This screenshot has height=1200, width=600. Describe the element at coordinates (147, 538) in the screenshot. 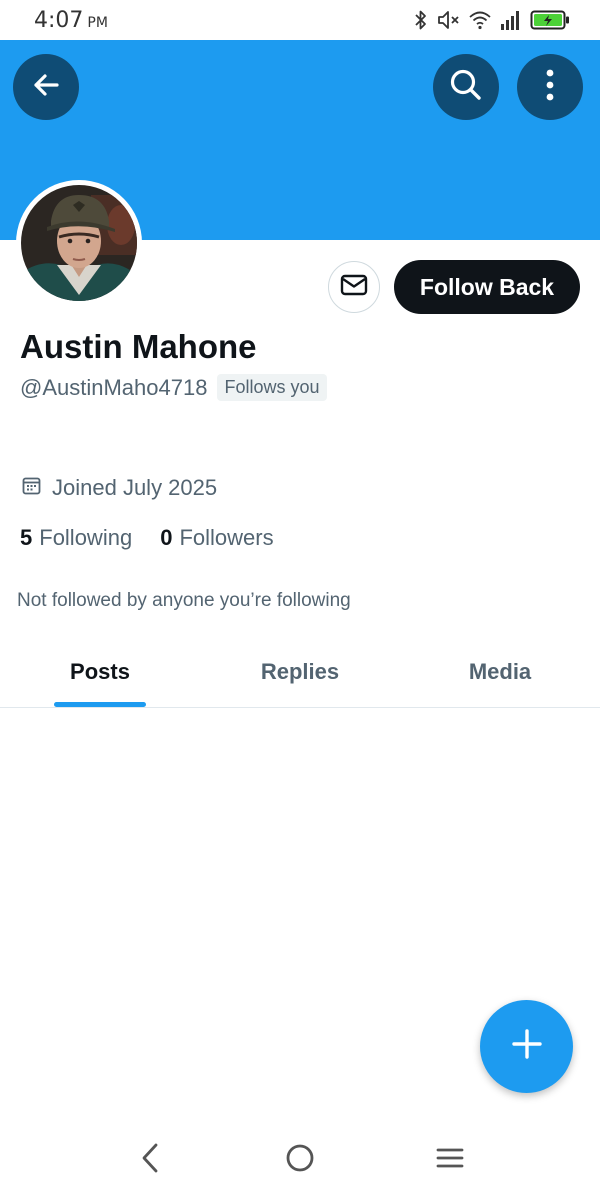

I see `follow-stats: 5 Following 0 Followers` at that location.